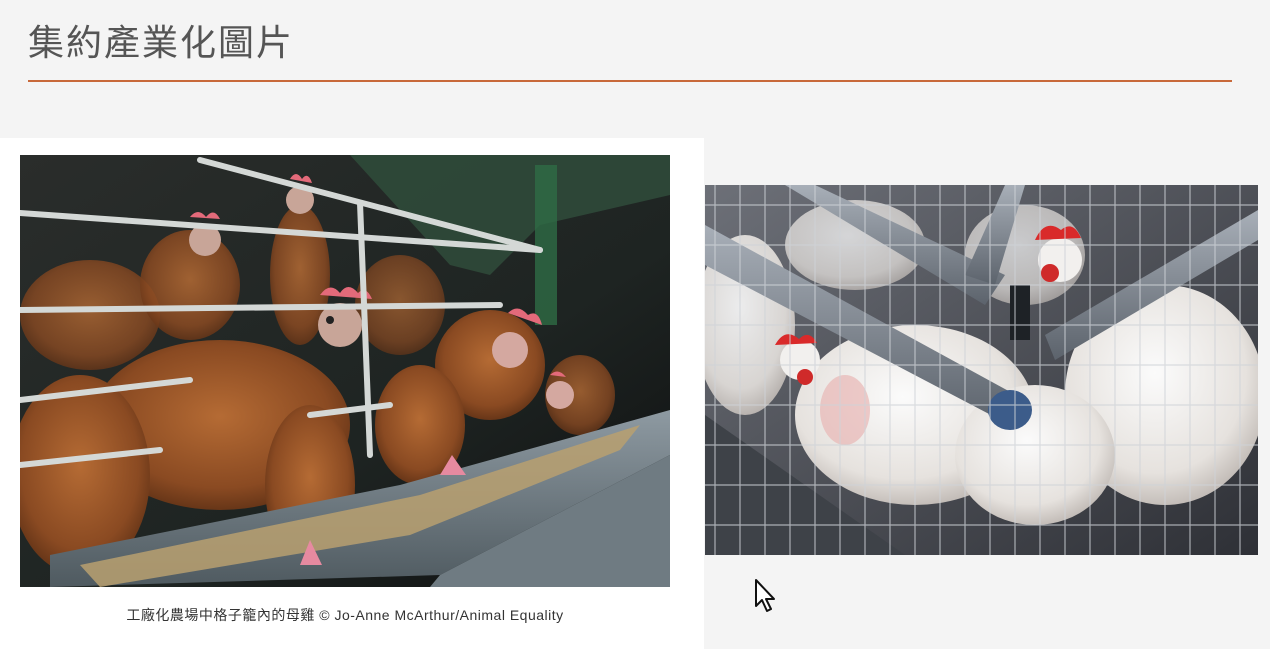 The image size is (1270, 649). What do you see at coordinates (161, 43) in the screenshot?
I see `slide-title: 集約產業化圖片` at bounding box center [161, 43].